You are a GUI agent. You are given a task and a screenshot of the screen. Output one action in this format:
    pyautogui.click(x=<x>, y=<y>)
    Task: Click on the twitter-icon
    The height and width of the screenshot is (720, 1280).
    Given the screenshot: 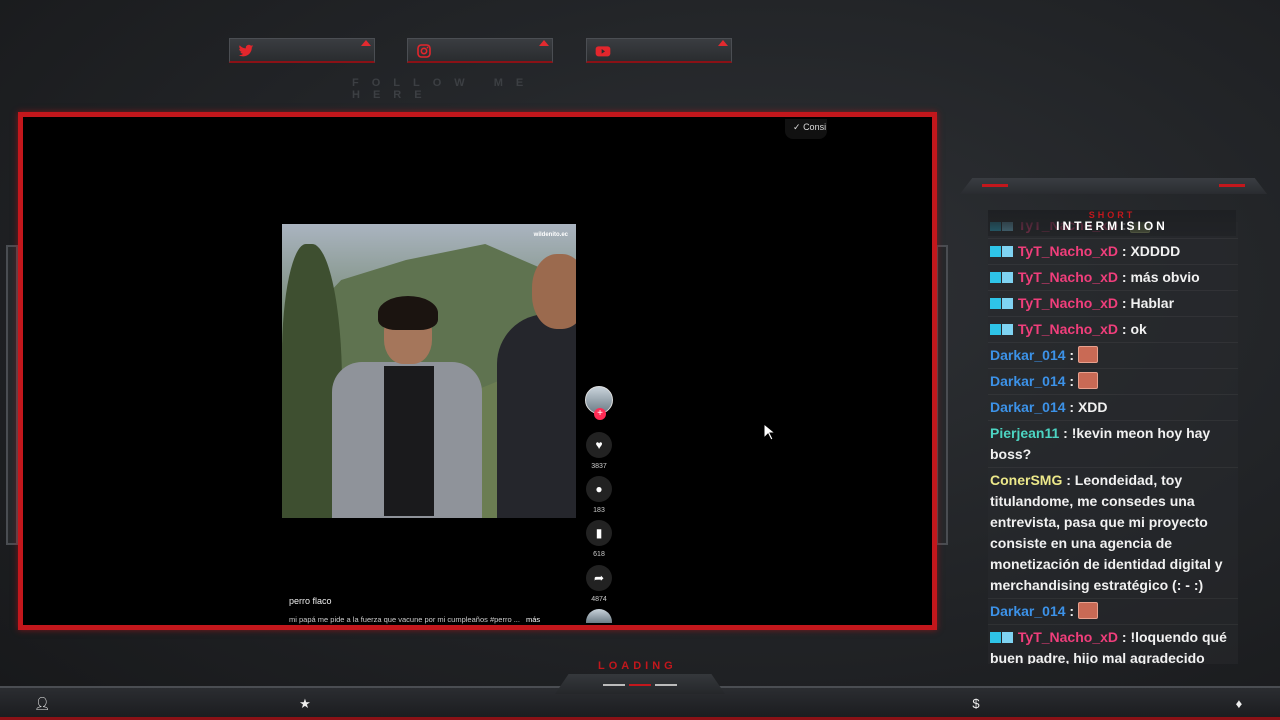 What is the action you would take?
    pyautogui.click(x=246, y=50)
    